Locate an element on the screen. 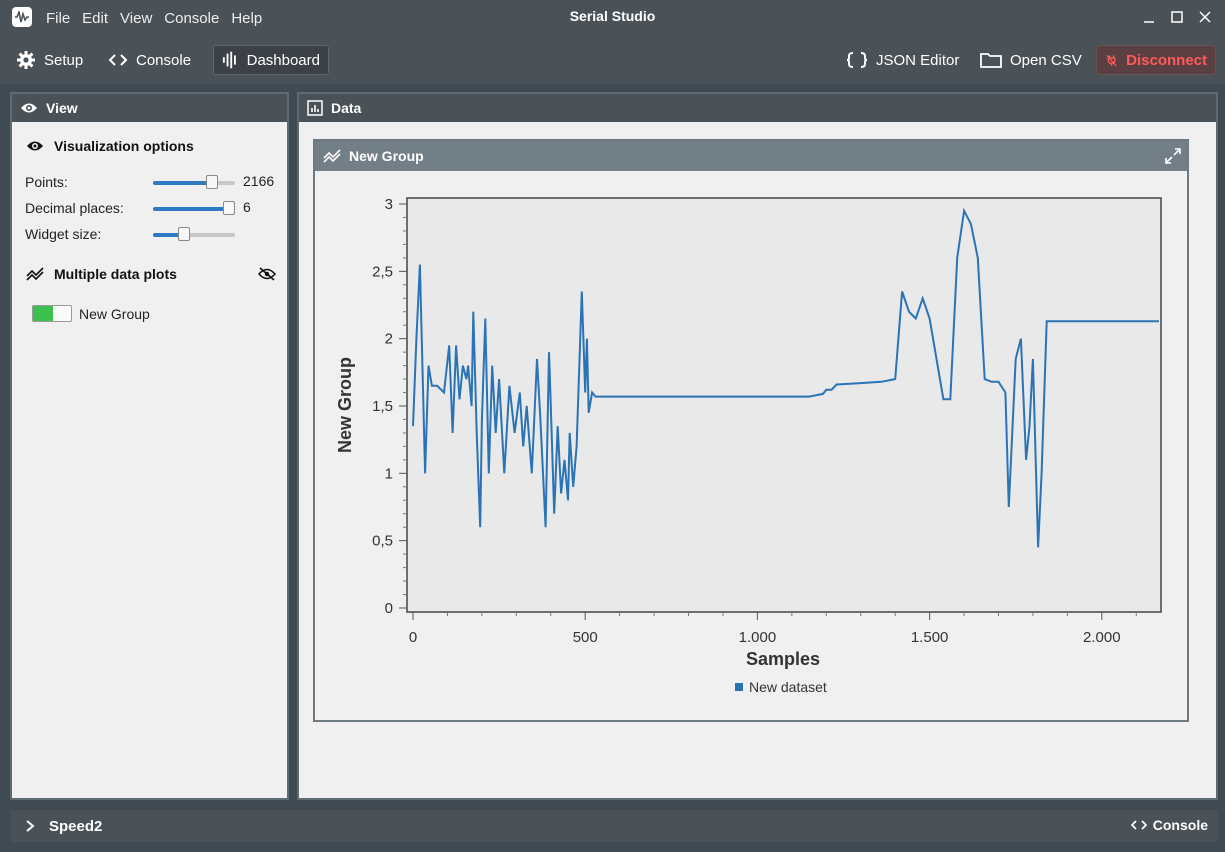  y-tick-label: 2,5 is located at coordinates (382, 271).